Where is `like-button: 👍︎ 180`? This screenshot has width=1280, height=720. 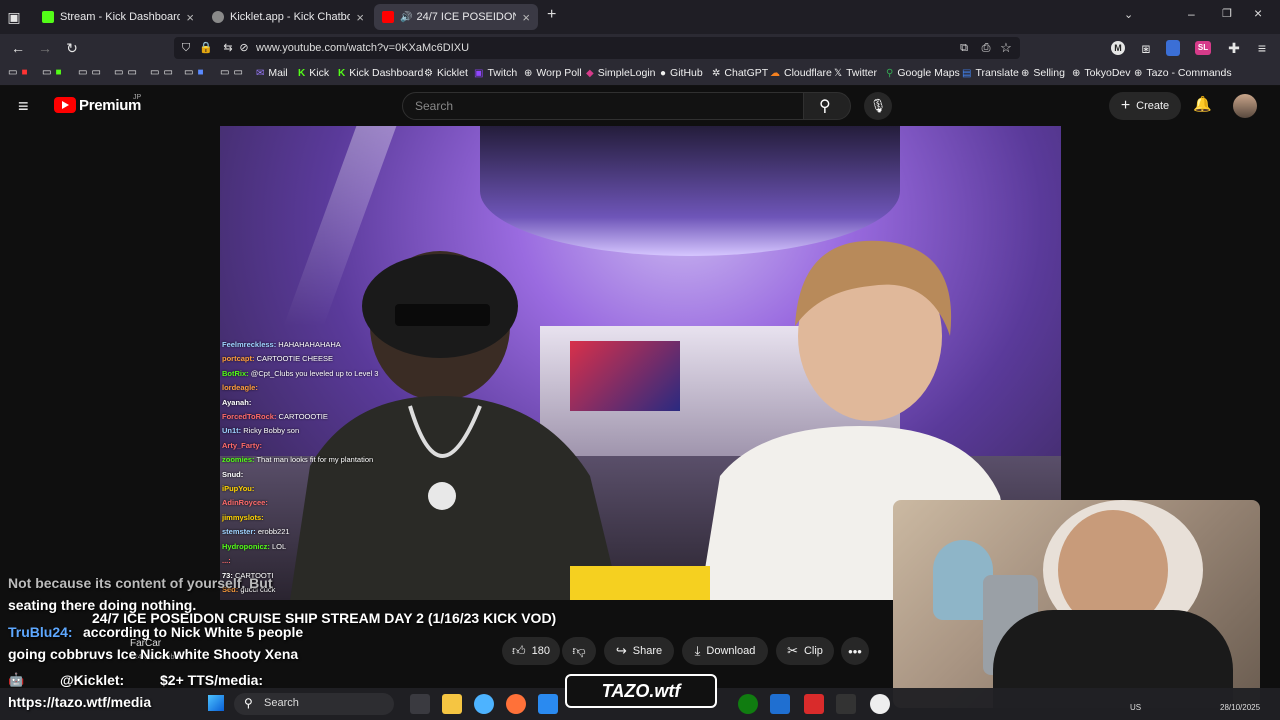
like-button: 👍︎ 180 is located at coordinates (531, 651).